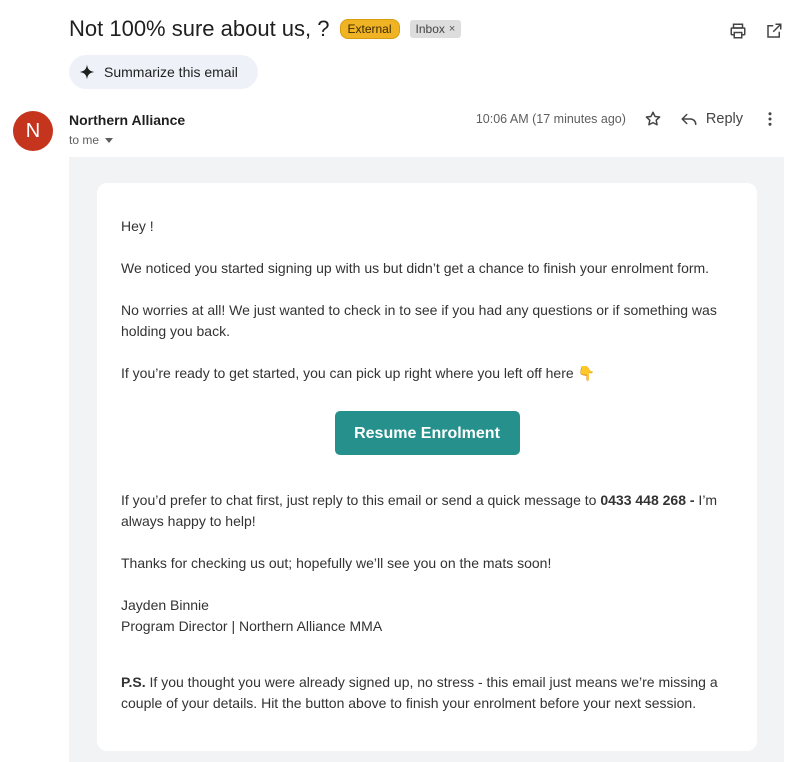 The image size is (795, 762). I want to click on summarize-label: Summarize this email, so click(171, 72).